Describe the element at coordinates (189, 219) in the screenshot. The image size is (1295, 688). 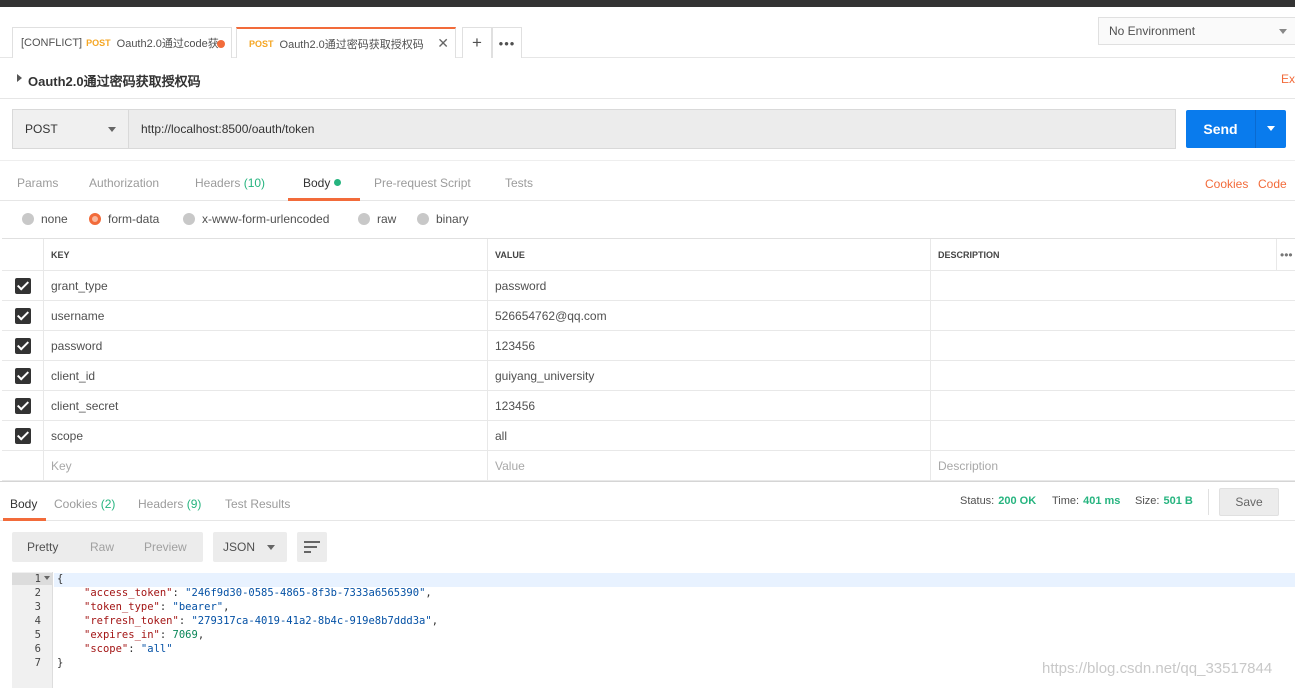
I see `radio-circle-icon` at that location.